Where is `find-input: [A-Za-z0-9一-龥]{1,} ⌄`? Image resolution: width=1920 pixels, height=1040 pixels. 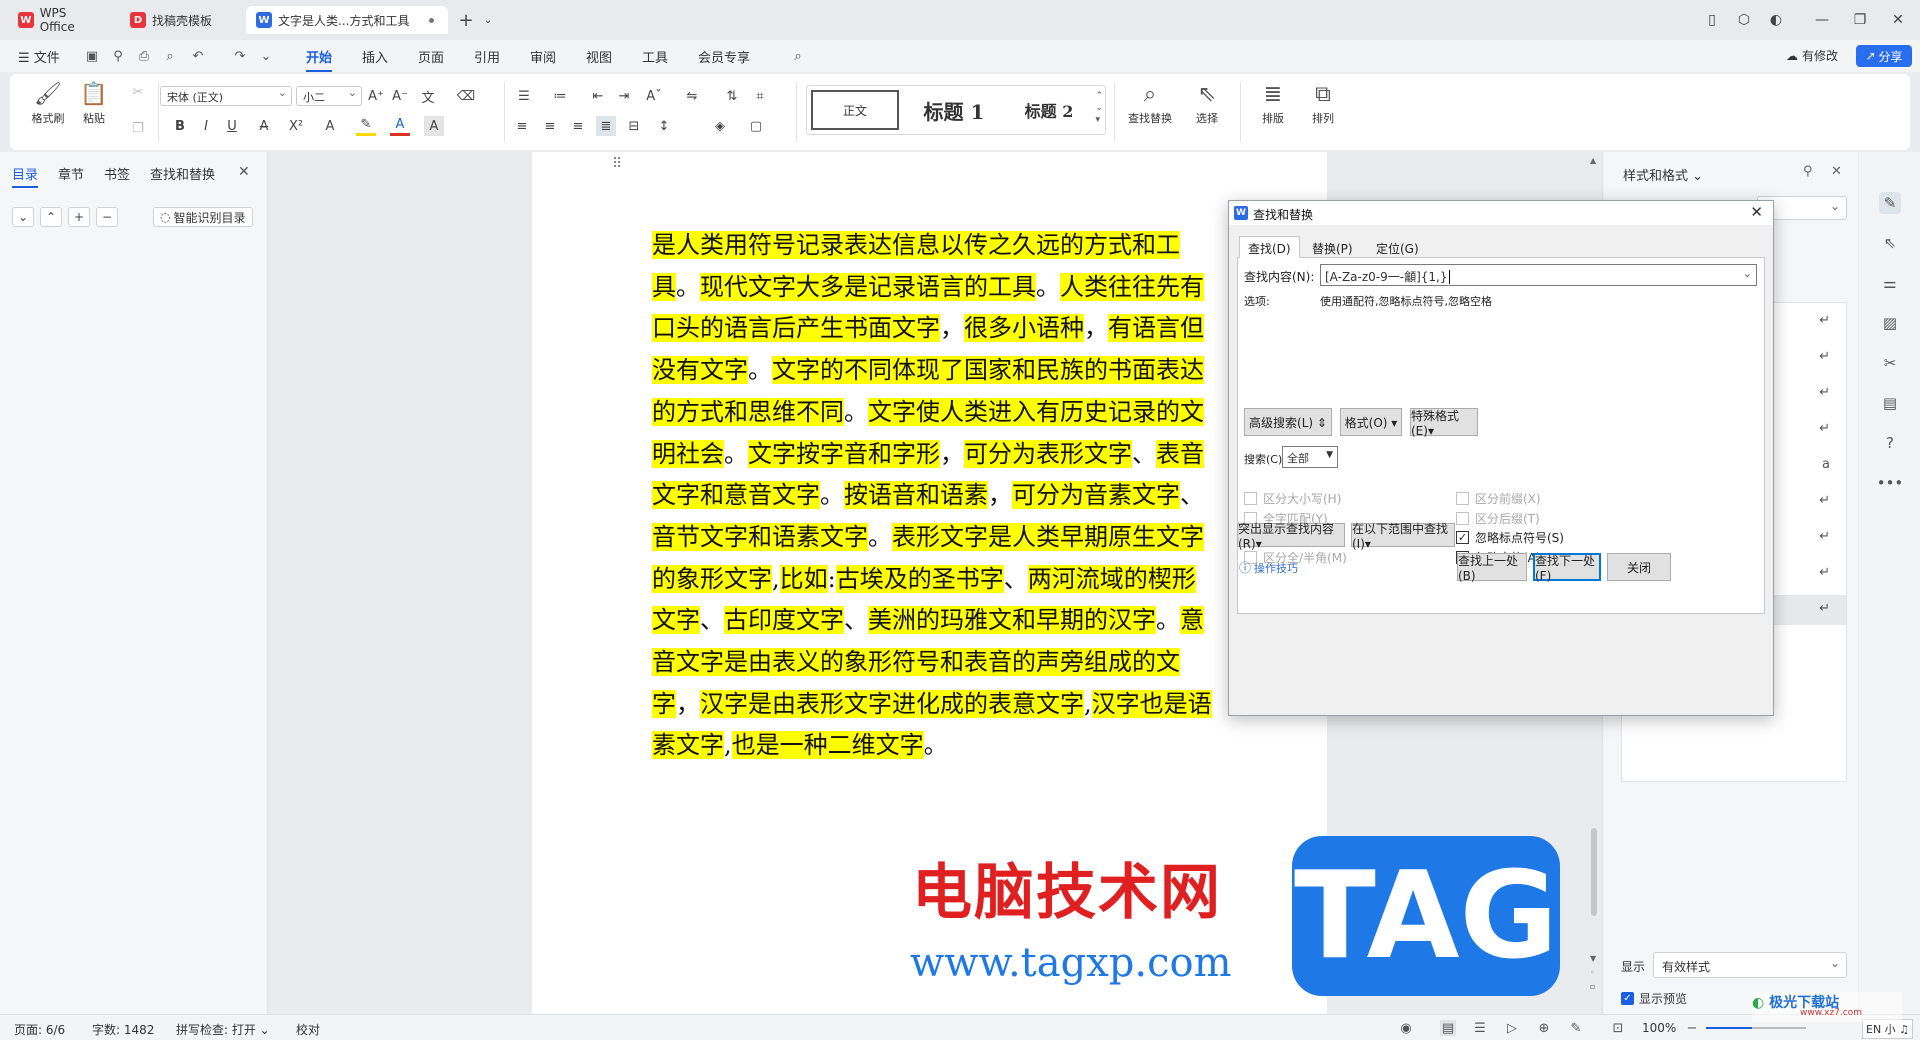 find-input: [A-Za-z0-9一-龥]{1,} ⌄ is located at coordinates (1538, 275).